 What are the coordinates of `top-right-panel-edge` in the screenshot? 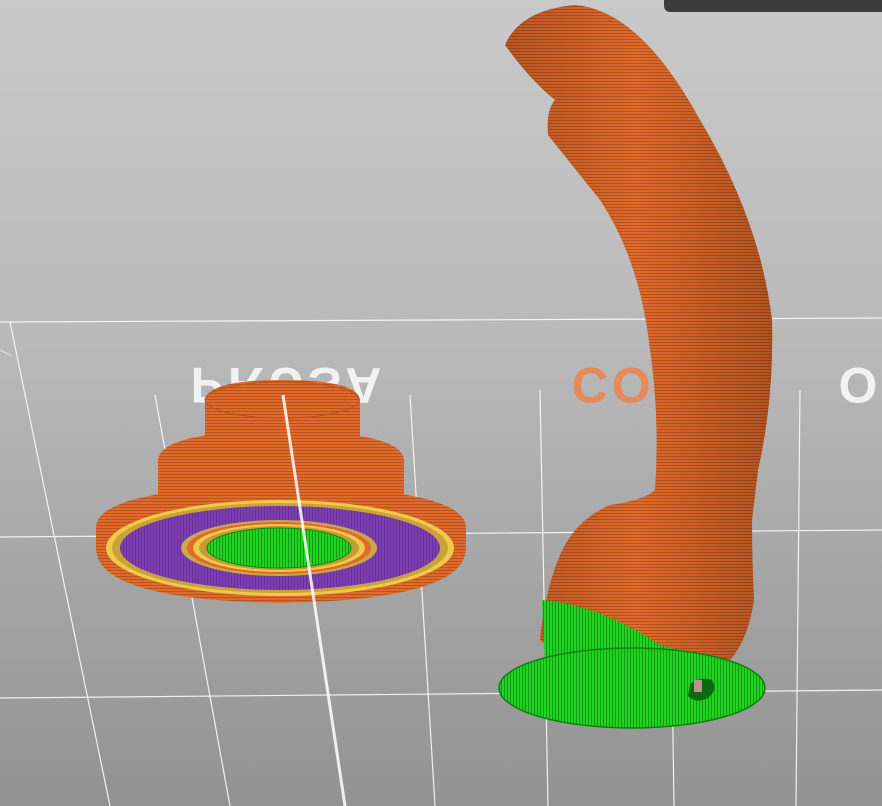 It's located at (773, 6).